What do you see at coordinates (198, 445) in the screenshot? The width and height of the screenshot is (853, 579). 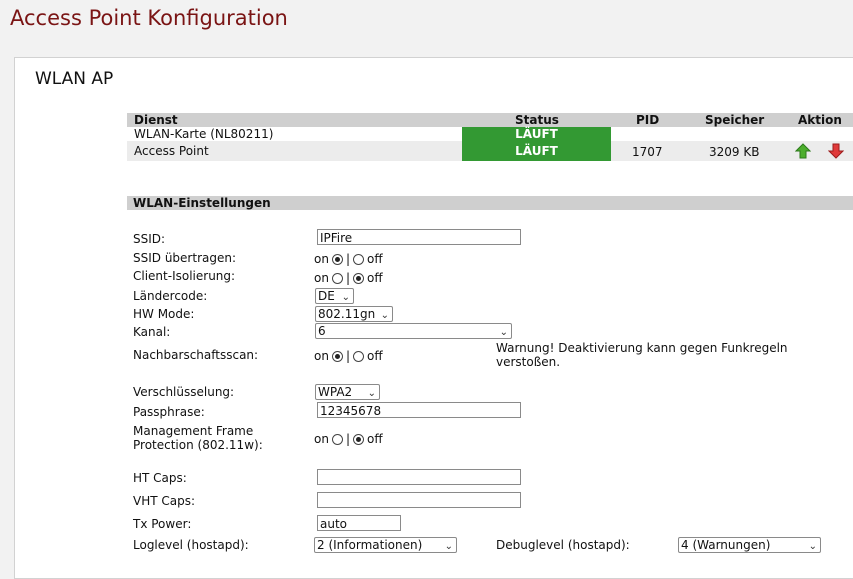 I see `mfp-label-line2: Protection (802.11w):` at bounding box center [198, 445].